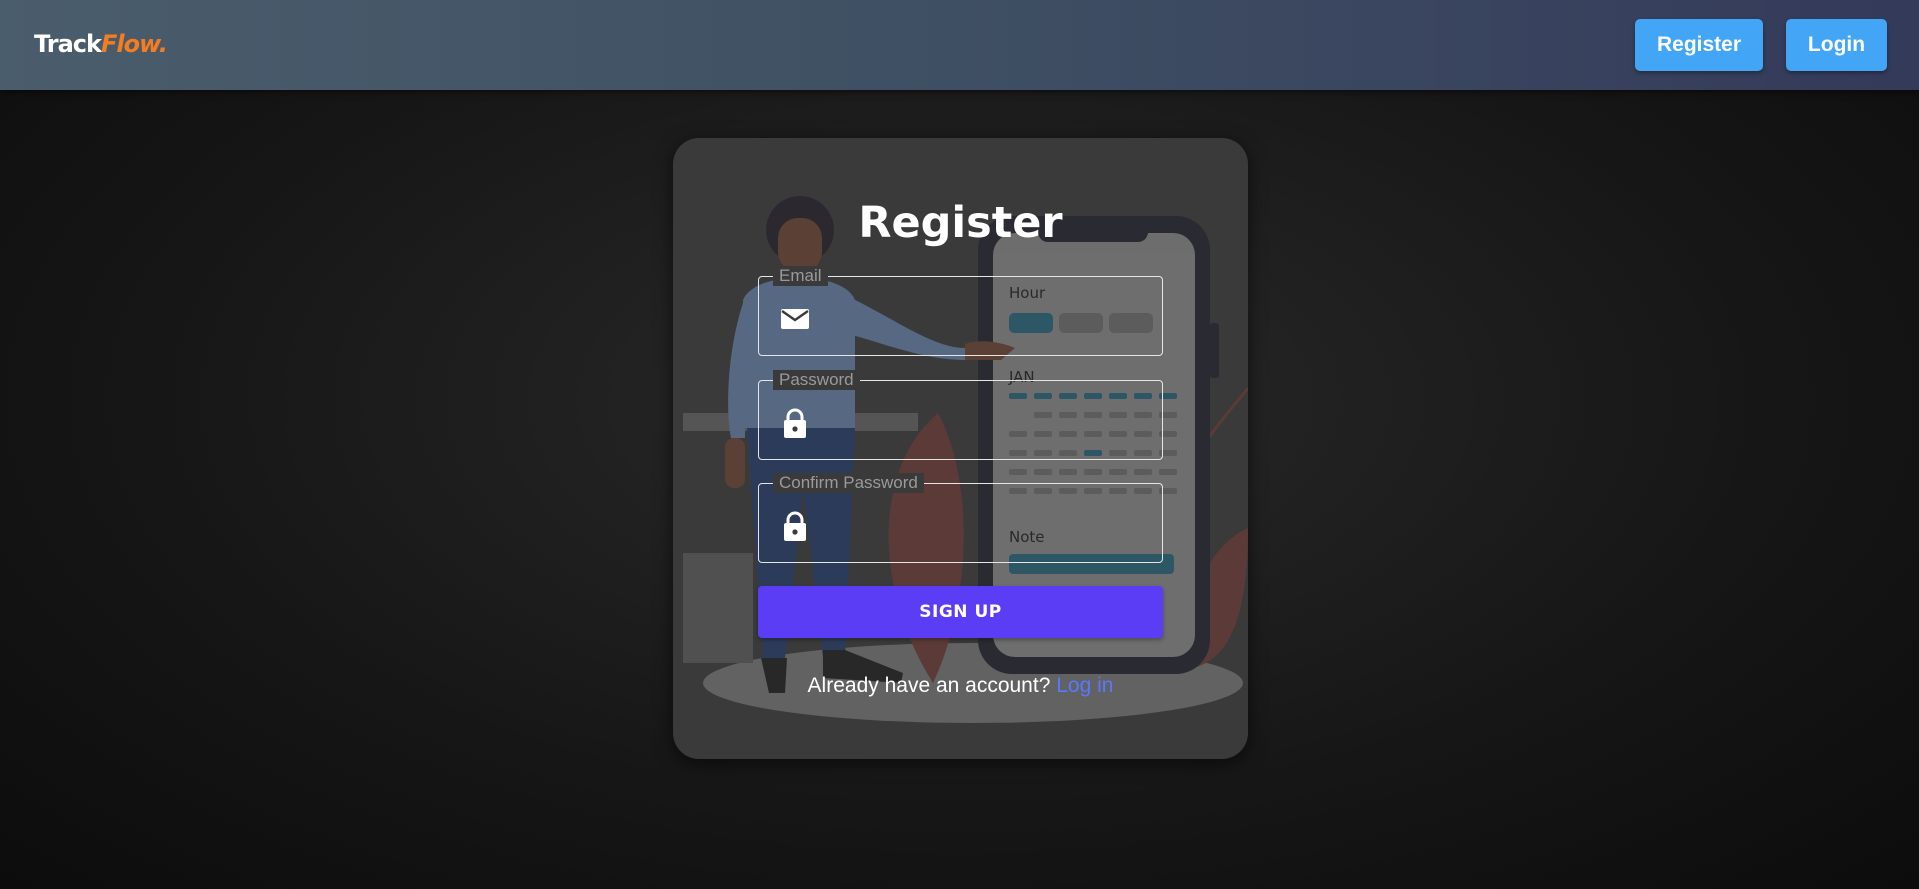 This screenshot has height=889, width=1919. What do you see at coordinates (68, 44) in the screenshot?
I see `logo-text-main: Track` at bounding box center [68, 44].